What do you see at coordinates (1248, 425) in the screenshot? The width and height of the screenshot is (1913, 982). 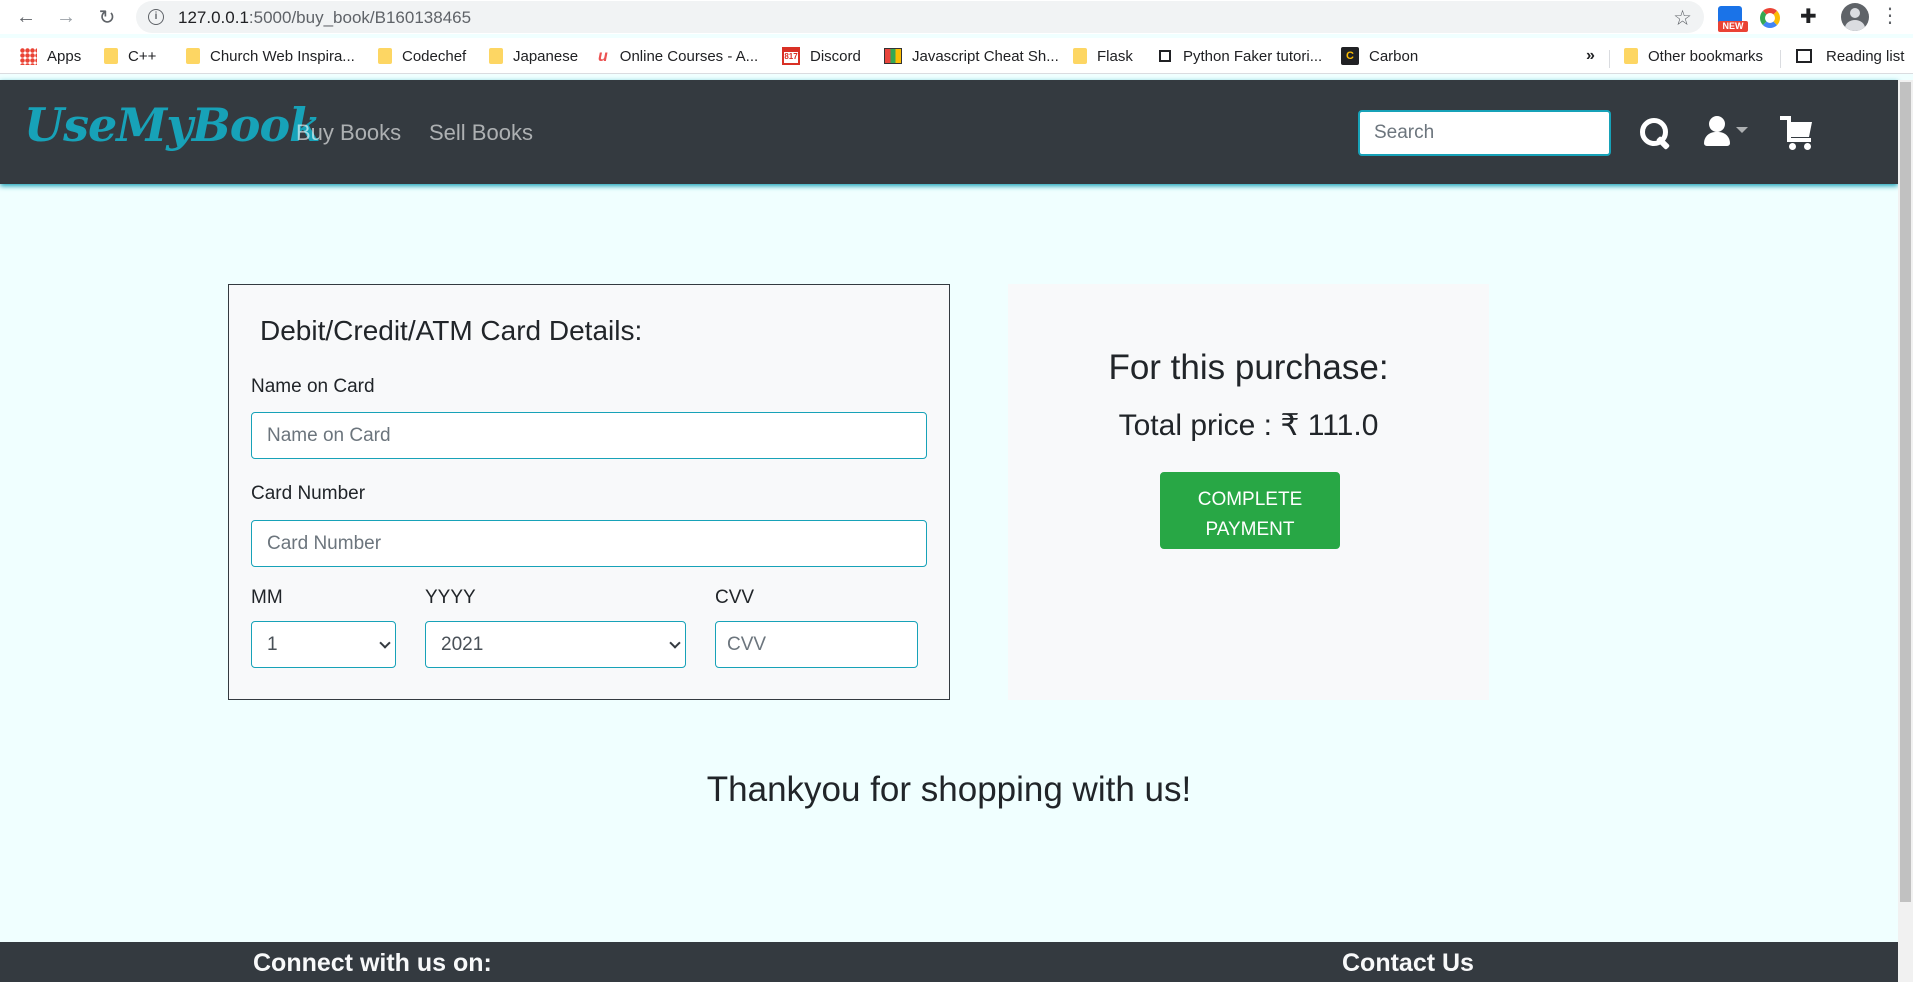 I see `total-price: Total price : ₹ 111.0` at bounding box center [1248, 425].